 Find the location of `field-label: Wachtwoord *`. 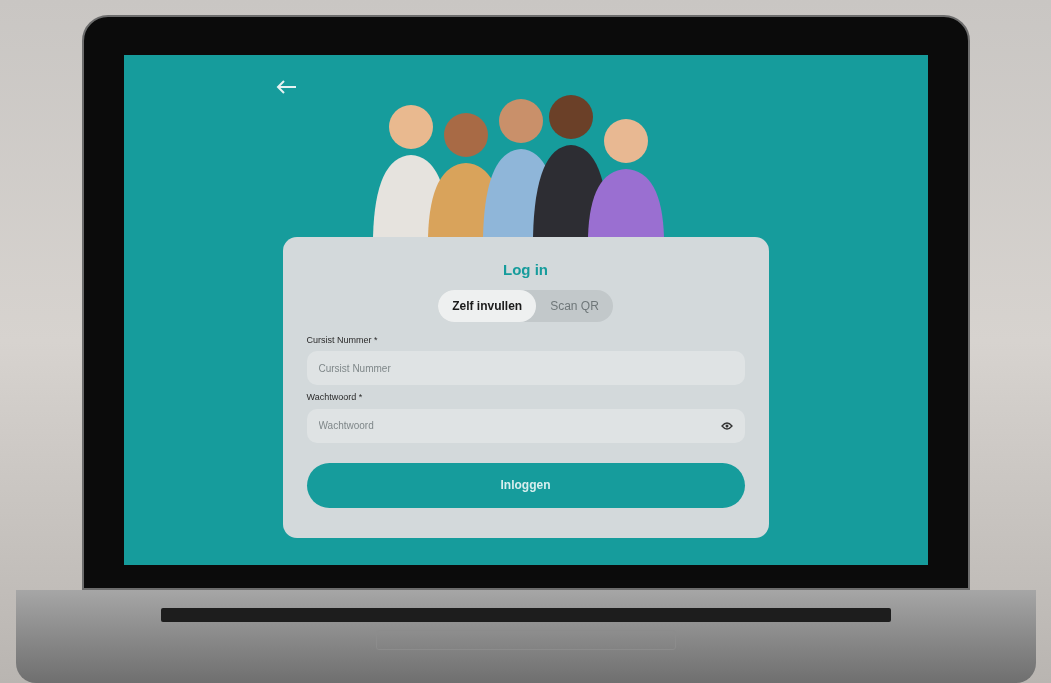

field-label: Wachtwoord * is located at coordinates (335, 397).